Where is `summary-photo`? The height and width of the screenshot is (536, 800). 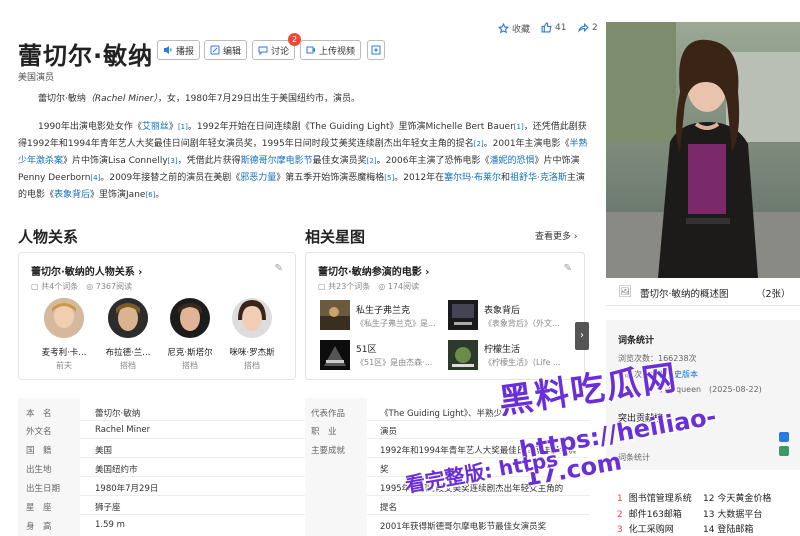
summary-photo is located at coordinates (703, 150).